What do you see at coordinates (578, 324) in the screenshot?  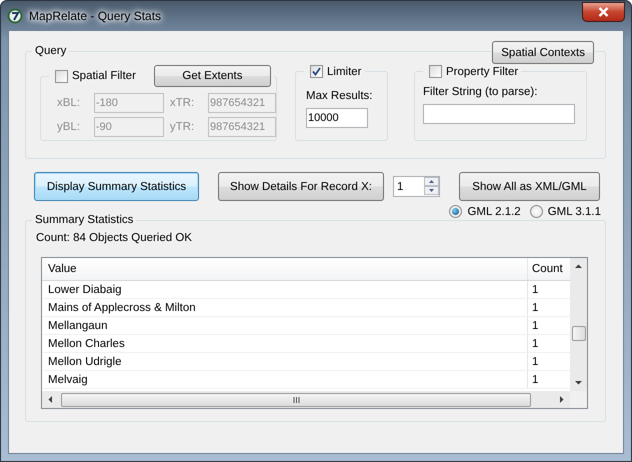 I see `vertical-scrollbar` at bounding box center [578, 324].